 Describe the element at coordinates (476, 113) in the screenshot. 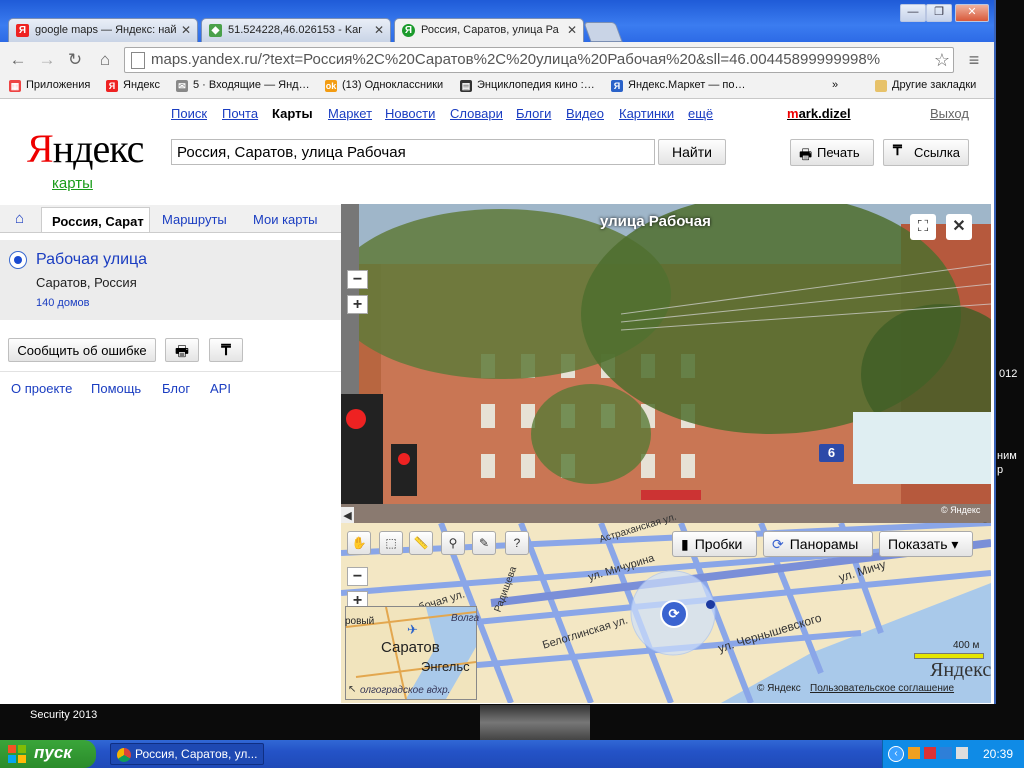

I see `nav-link-dictionaries: Словари` at that location.